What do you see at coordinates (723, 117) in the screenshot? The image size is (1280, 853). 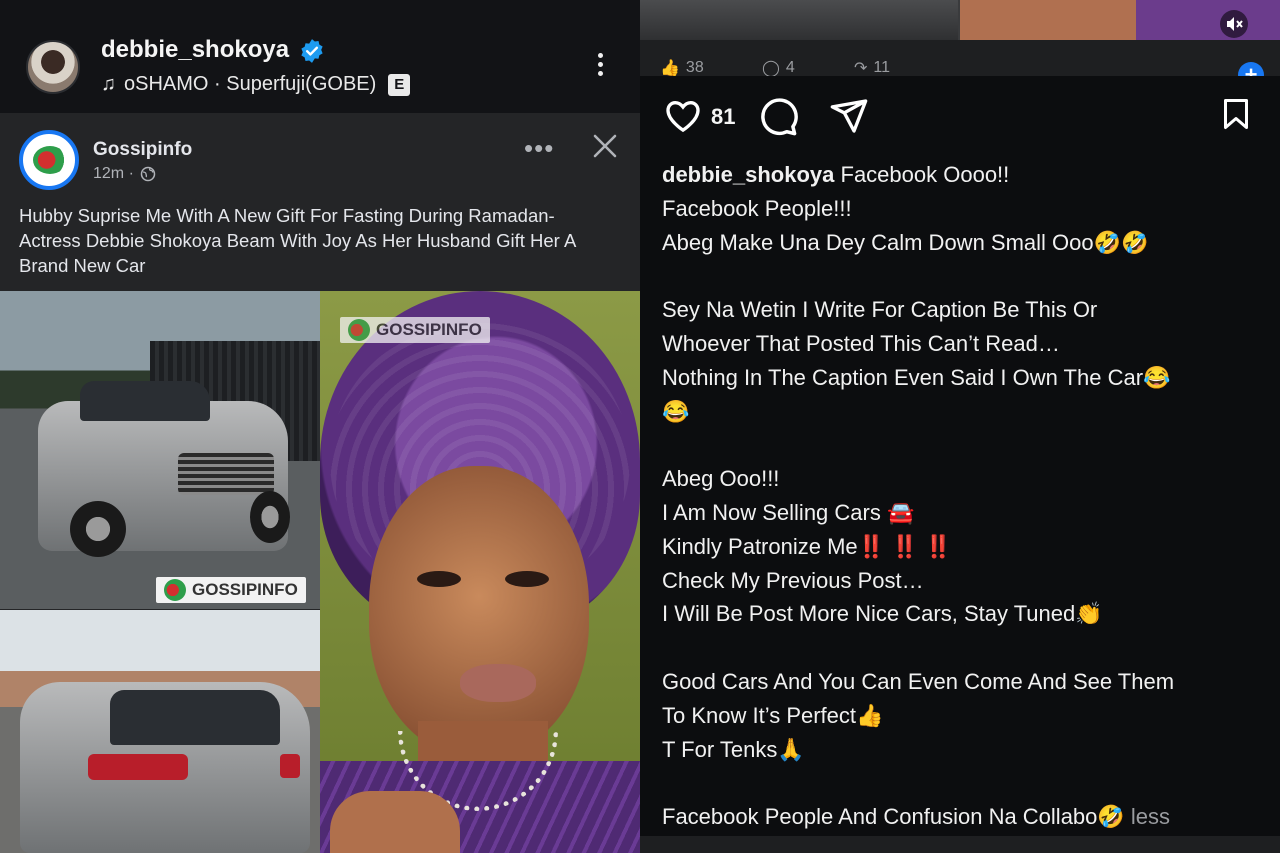 I see `like-count: 81` at bounding box center [723, 117].